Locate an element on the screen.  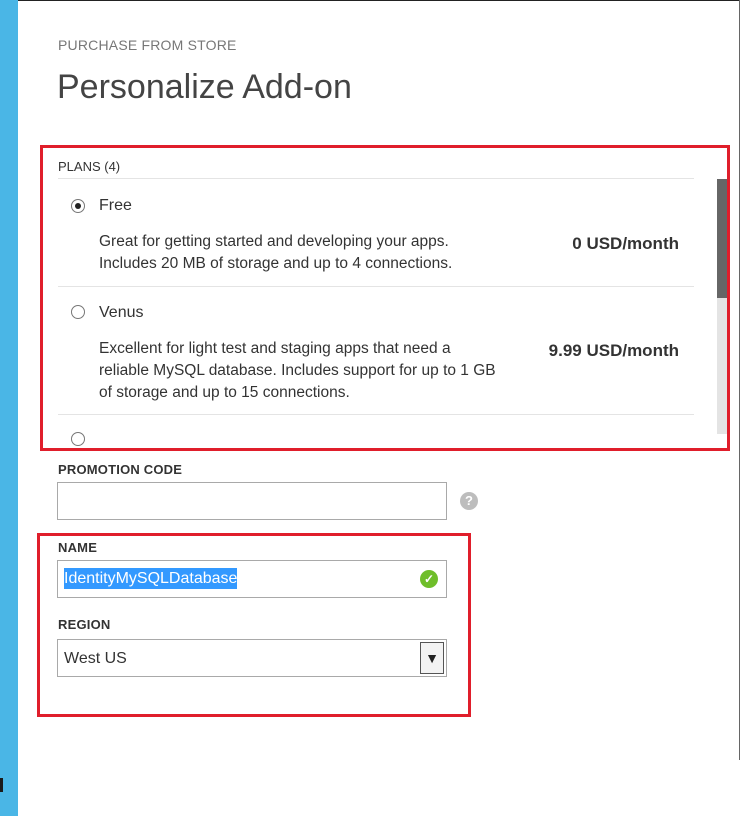
promotion-code-label: PROMOTION CODE is located at coordinates (120, 469).